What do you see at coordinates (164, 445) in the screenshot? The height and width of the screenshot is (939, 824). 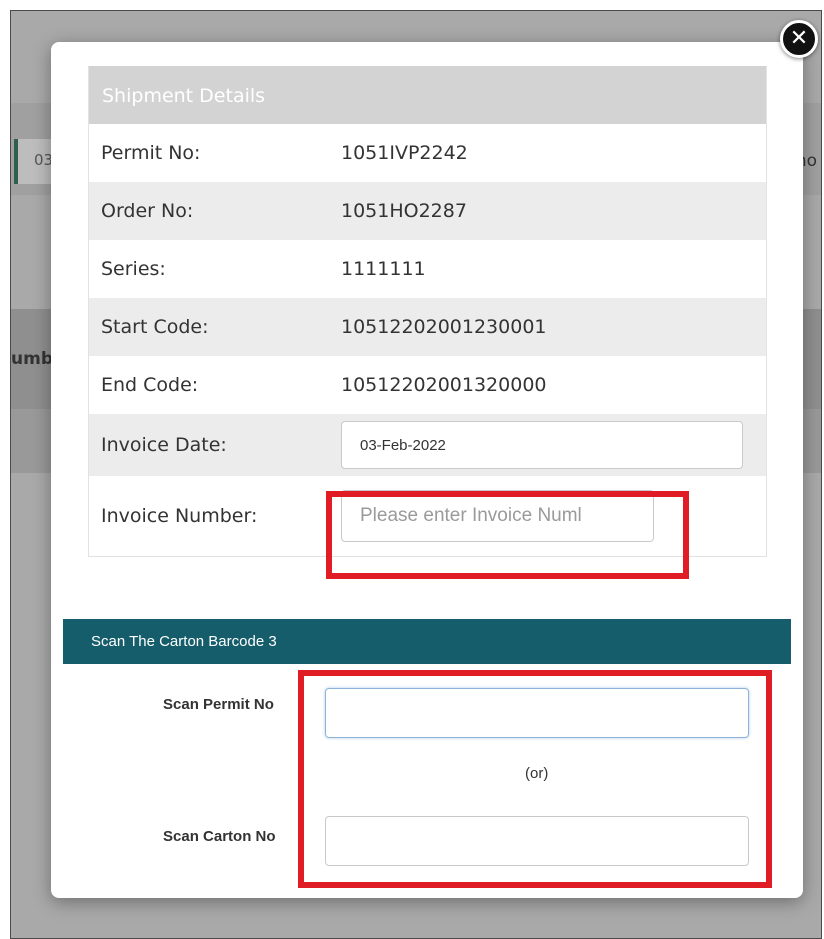 I see `invoice-date-label: Invoice Date:` at bounding box center [164, 445].